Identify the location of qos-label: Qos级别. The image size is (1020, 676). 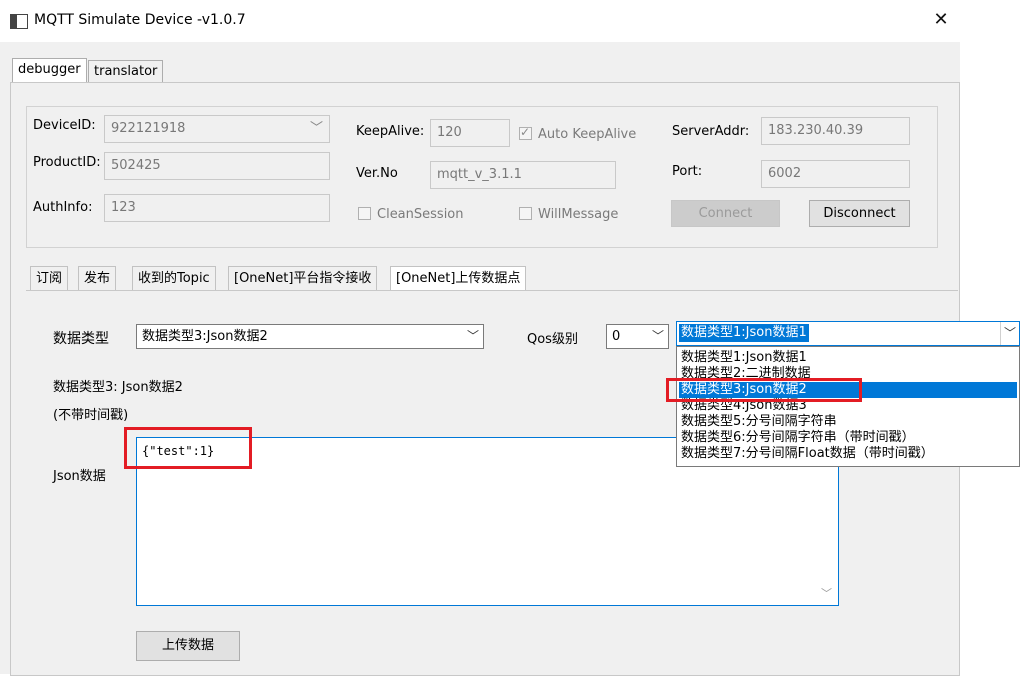
(552, 339).